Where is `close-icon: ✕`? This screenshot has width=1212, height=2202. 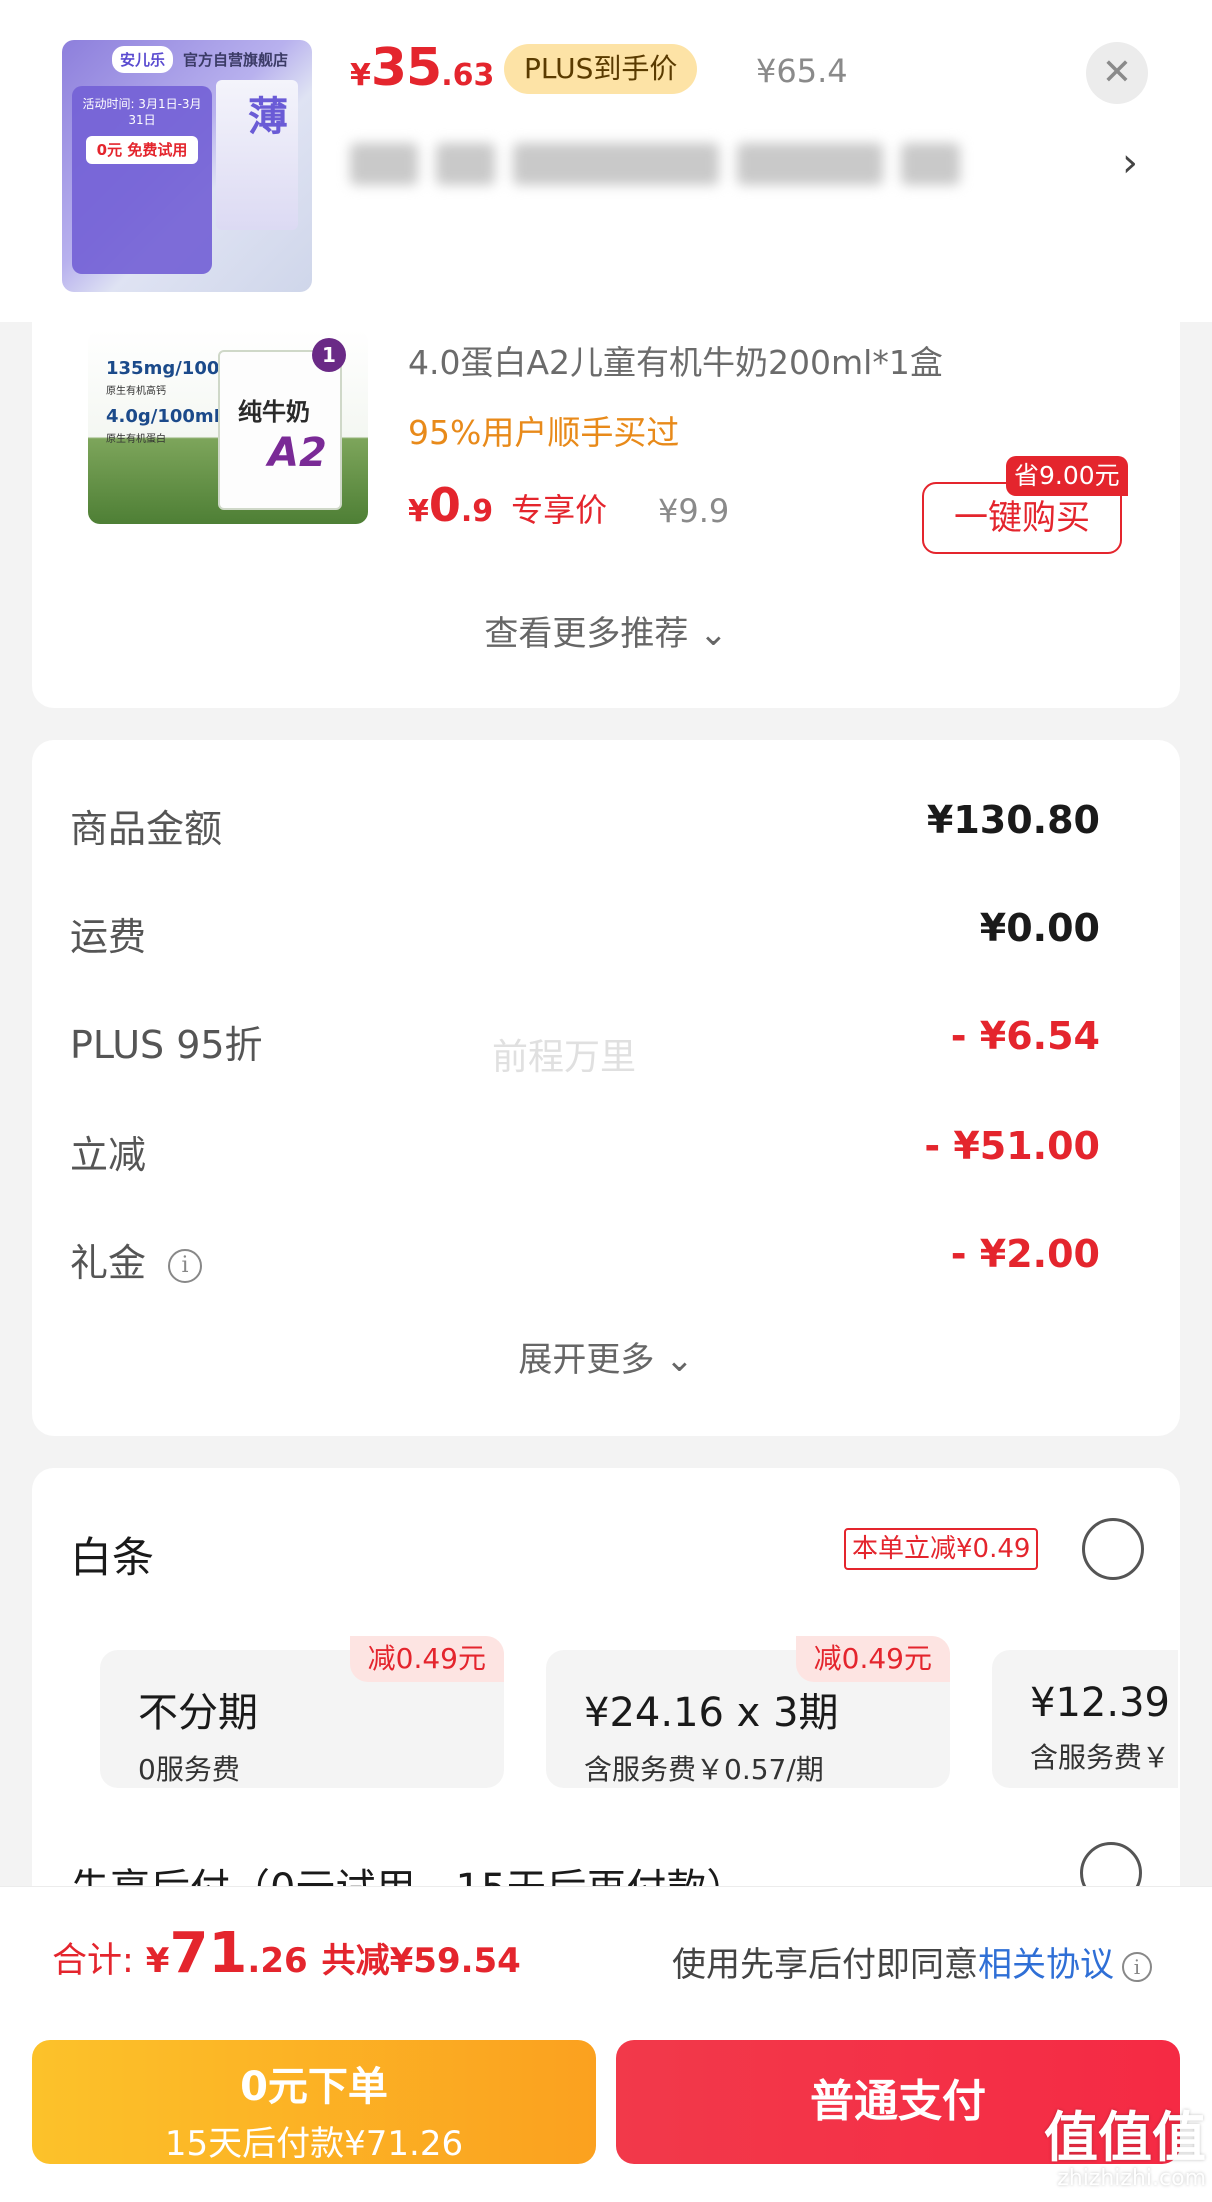
close-icon: ✕ is located at coordinates (1117, 73).